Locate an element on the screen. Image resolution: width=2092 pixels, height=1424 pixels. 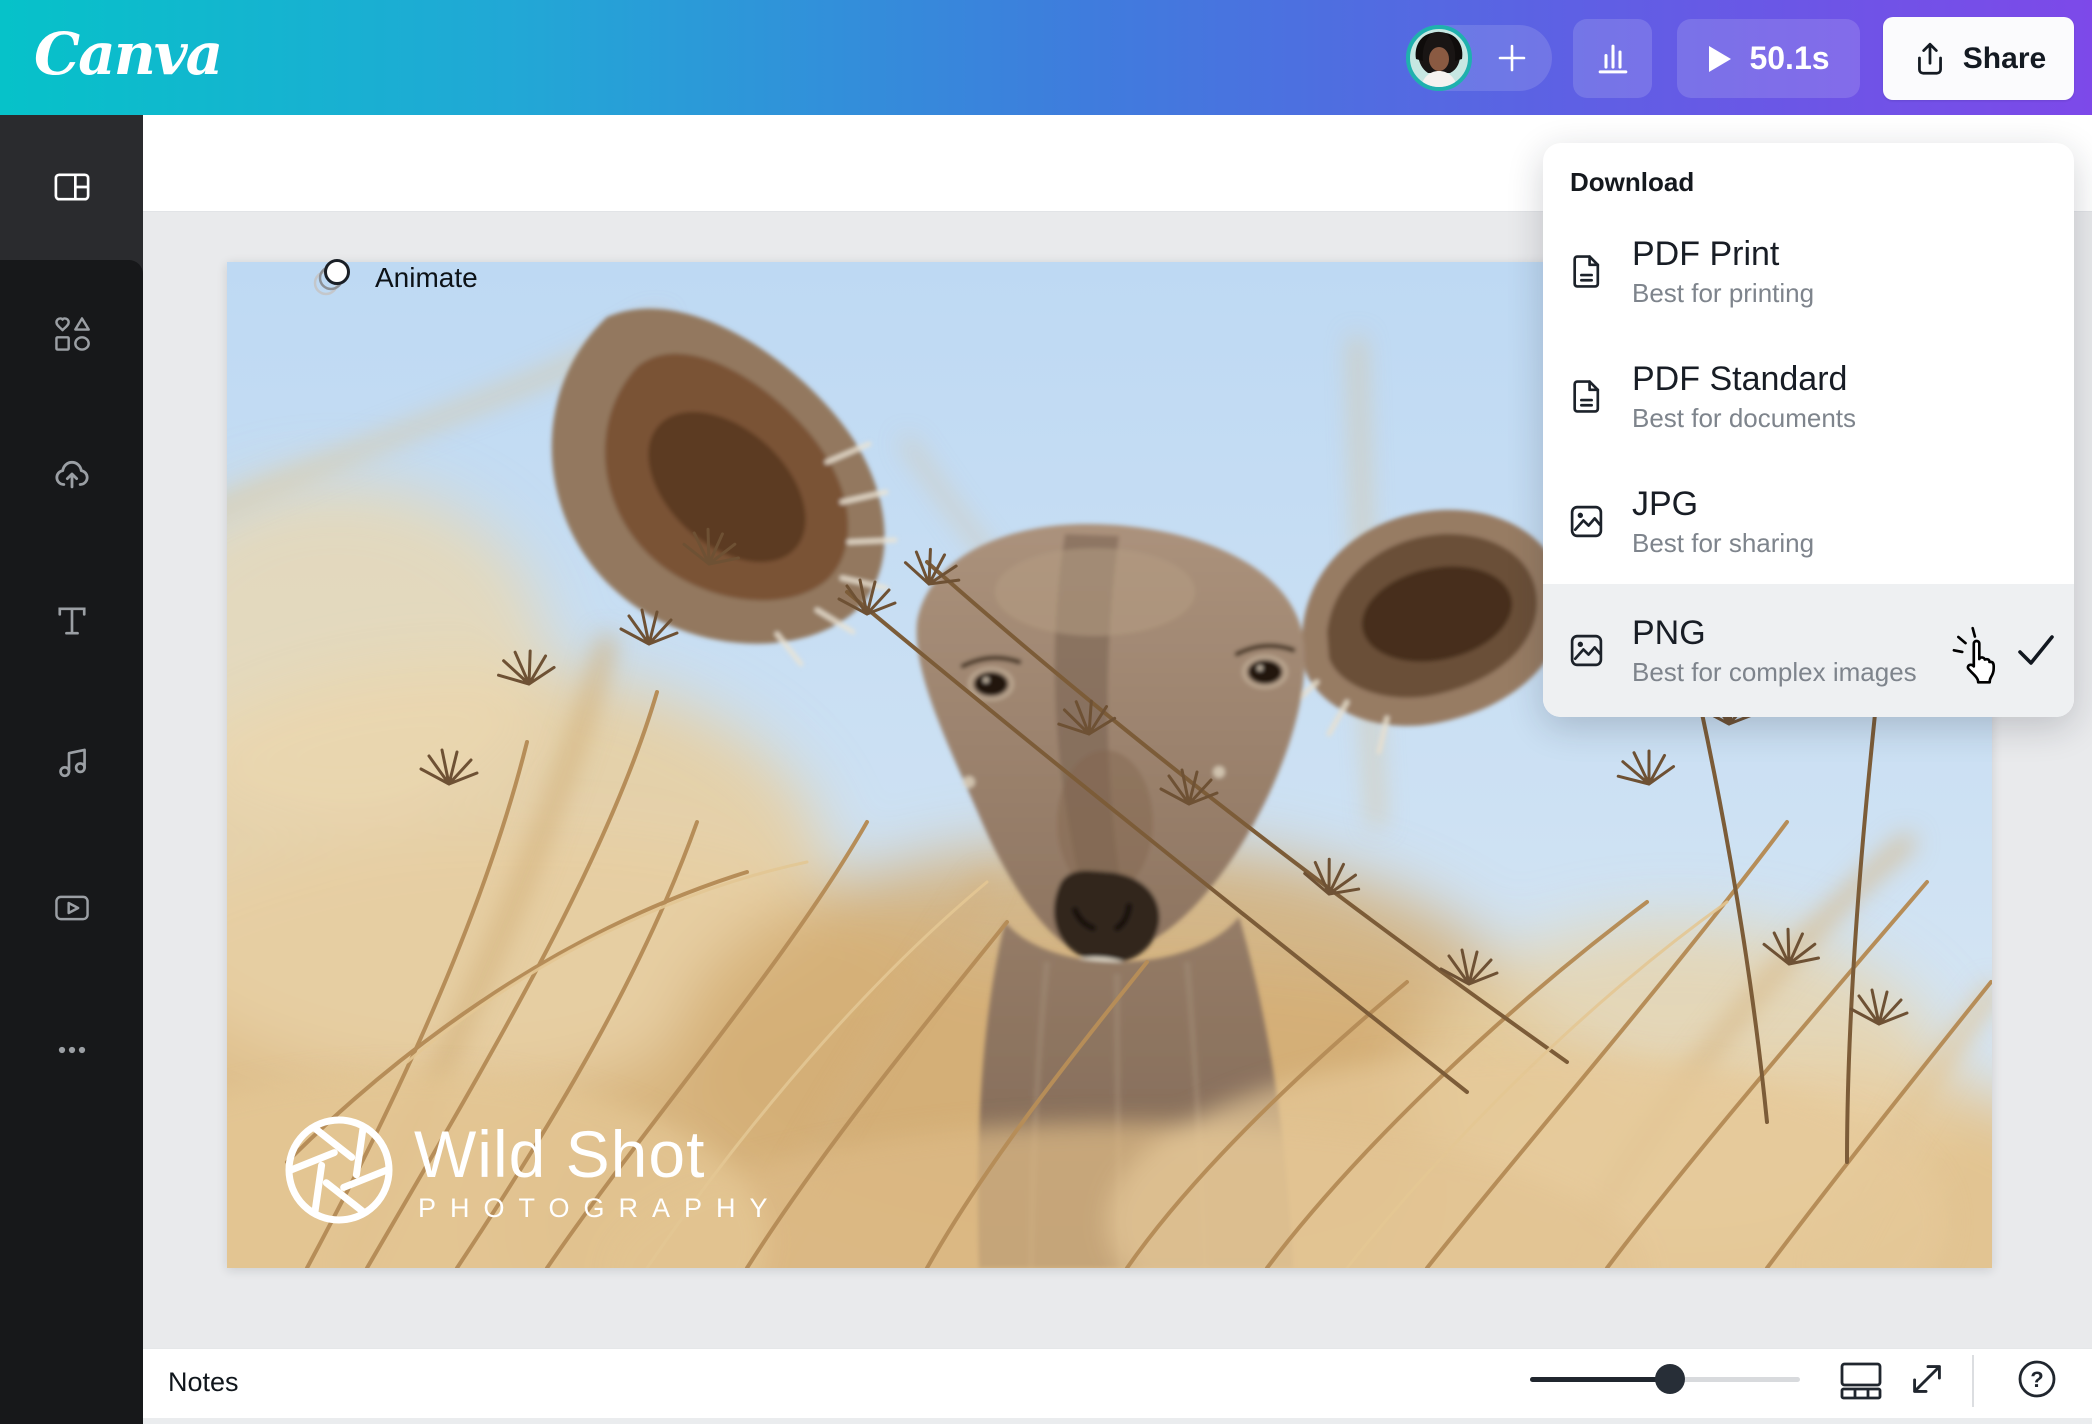
zoom-slider-thumb is located at coordinates (1670, 1379).